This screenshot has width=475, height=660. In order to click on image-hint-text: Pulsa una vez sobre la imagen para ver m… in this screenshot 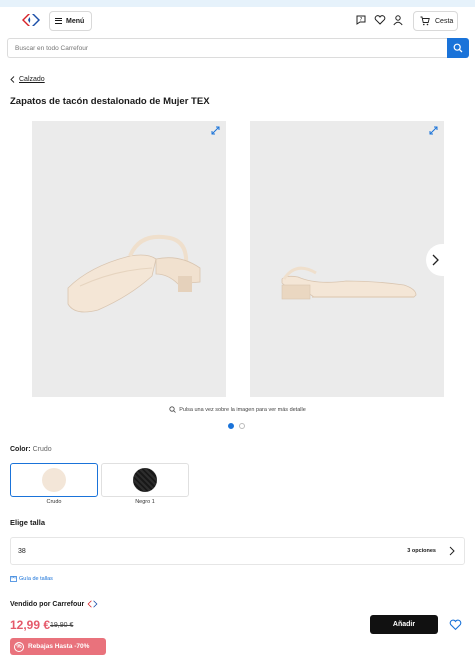, I will do `click(242, 409)`.